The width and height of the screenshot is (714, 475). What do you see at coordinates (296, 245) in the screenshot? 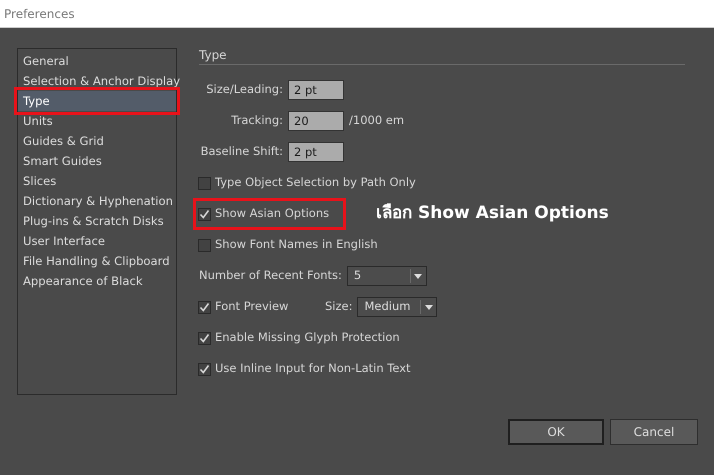
I see `checkbox-label: Show Font Names in English` at bounding box center [296, 245].